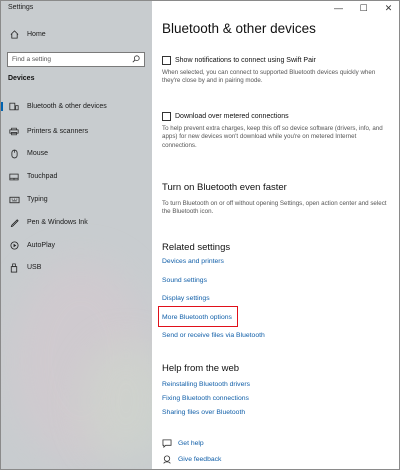 This screenshot has height=470, width=400. Describe the element at coordinates (76, 153) in the screenshot. I see `sidebar-item-mouse: Mouse` at that location.